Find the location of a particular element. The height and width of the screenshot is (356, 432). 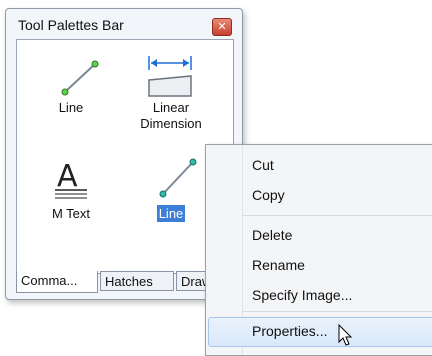

tool-mtext: A M Text is located at coordinates (71, 196).